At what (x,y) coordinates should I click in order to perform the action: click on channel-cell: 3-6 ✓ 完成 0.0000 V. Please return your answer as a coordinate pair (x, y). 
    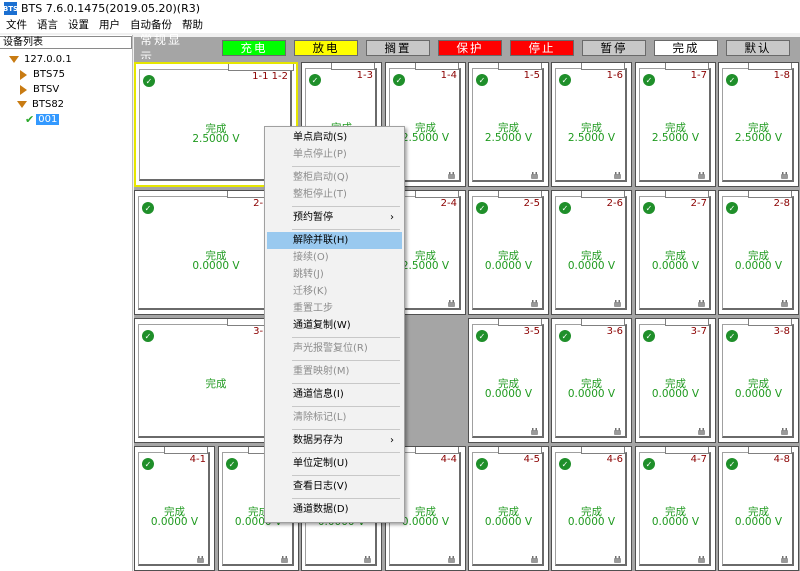
    Looking at the image, I should click on (591, 380).